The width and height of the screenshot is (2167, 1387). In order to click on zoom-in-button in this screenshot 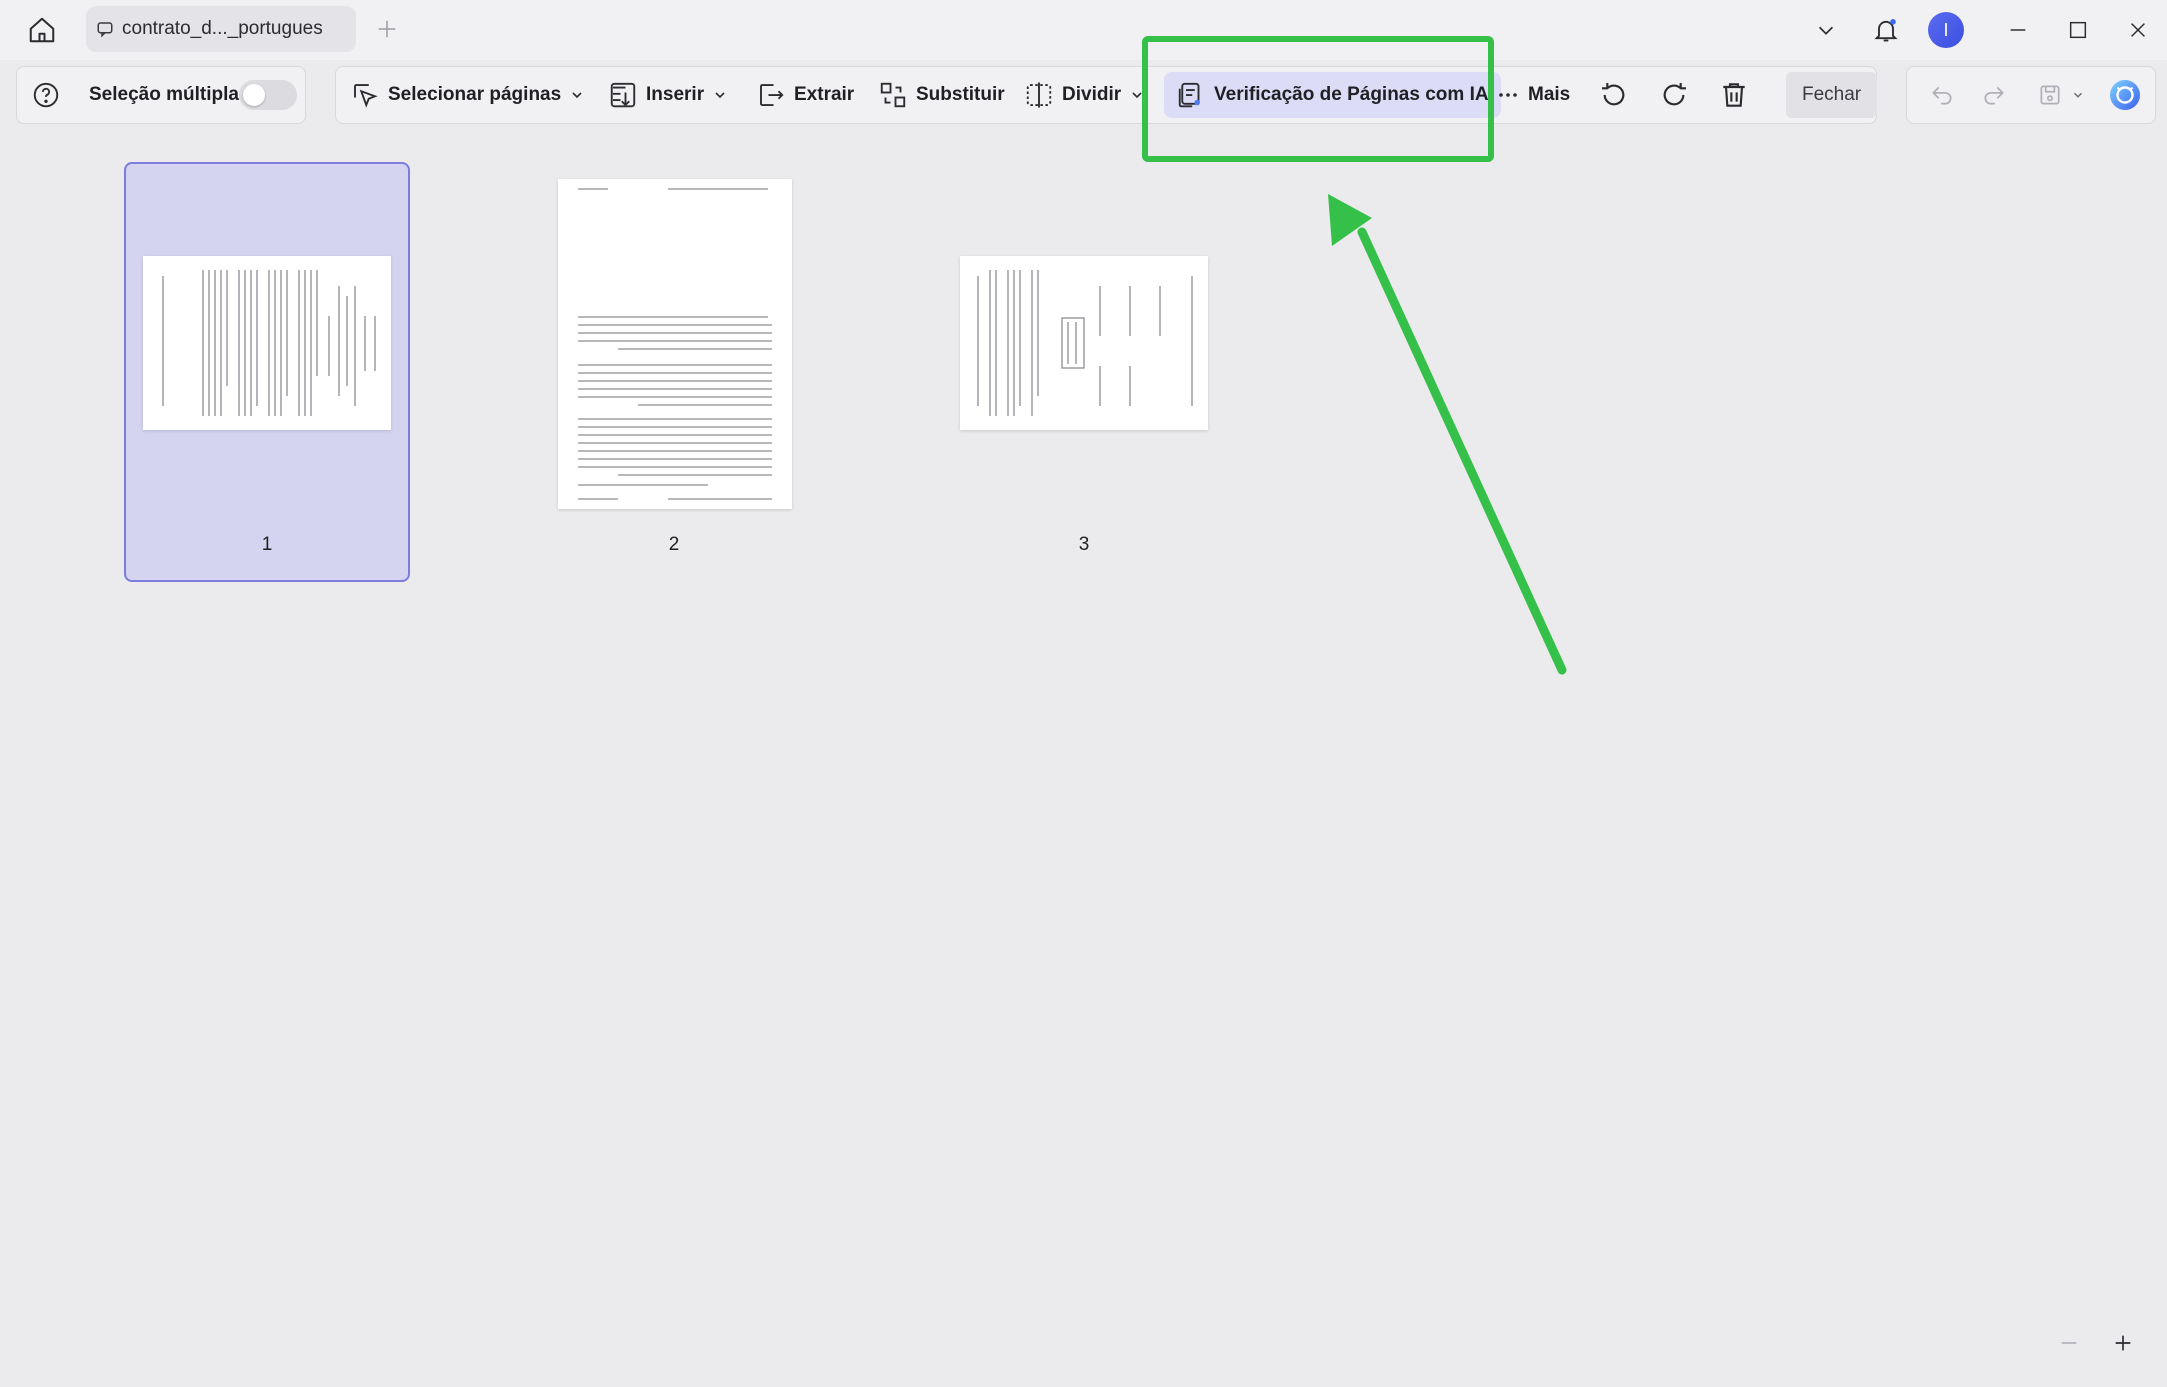, I will do `click(2123, 1343)`.